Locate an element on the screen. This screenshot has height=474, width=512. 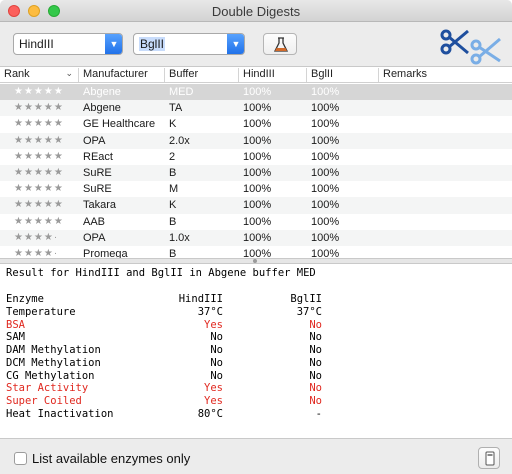
print-button is located at coordinates (489, 458).